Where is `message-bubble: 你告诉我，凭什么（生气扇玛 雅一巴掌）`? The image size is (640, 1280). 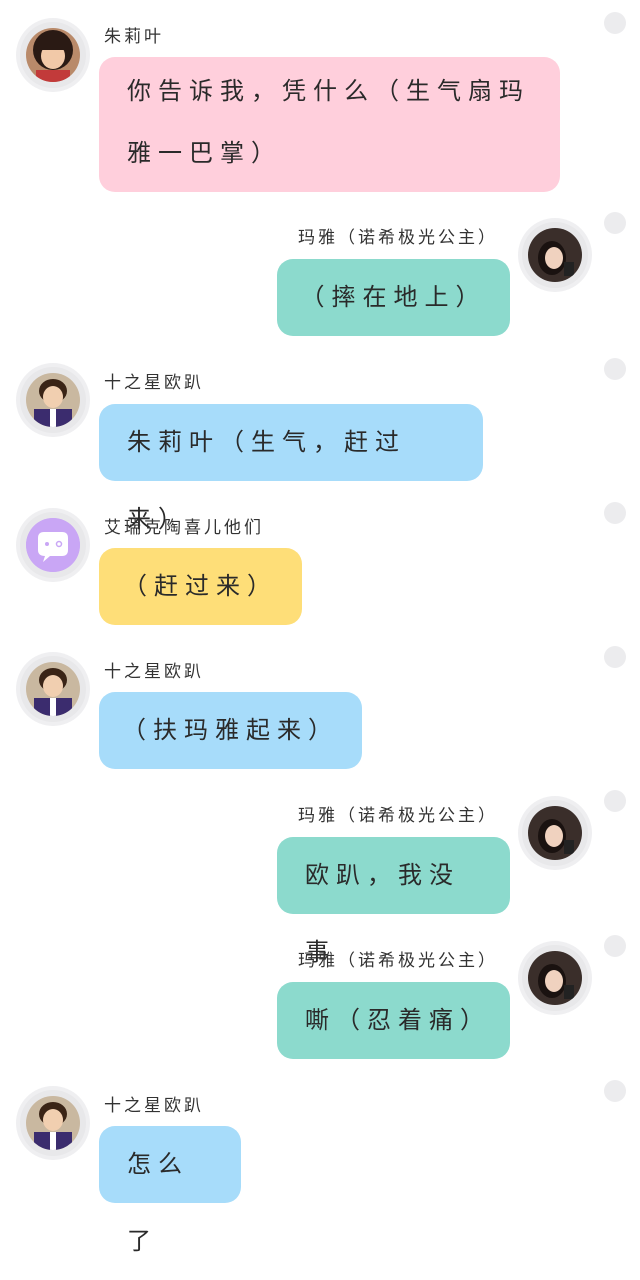
message-bubble: 你告诉我，凭什么（生气扇玛 雅一巴掌） is located at coordinates (329, 124).